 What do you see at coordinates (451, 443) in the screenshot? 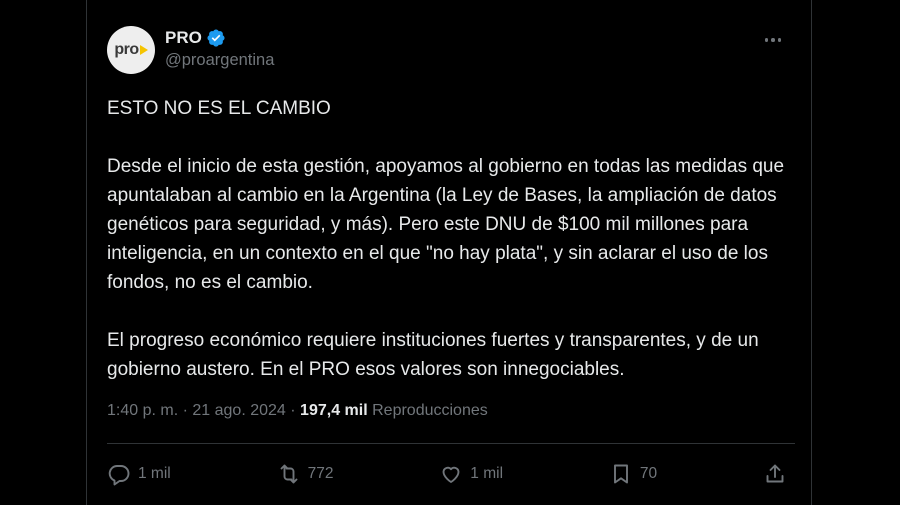
I see `divider` at bounding box center [451, 443].